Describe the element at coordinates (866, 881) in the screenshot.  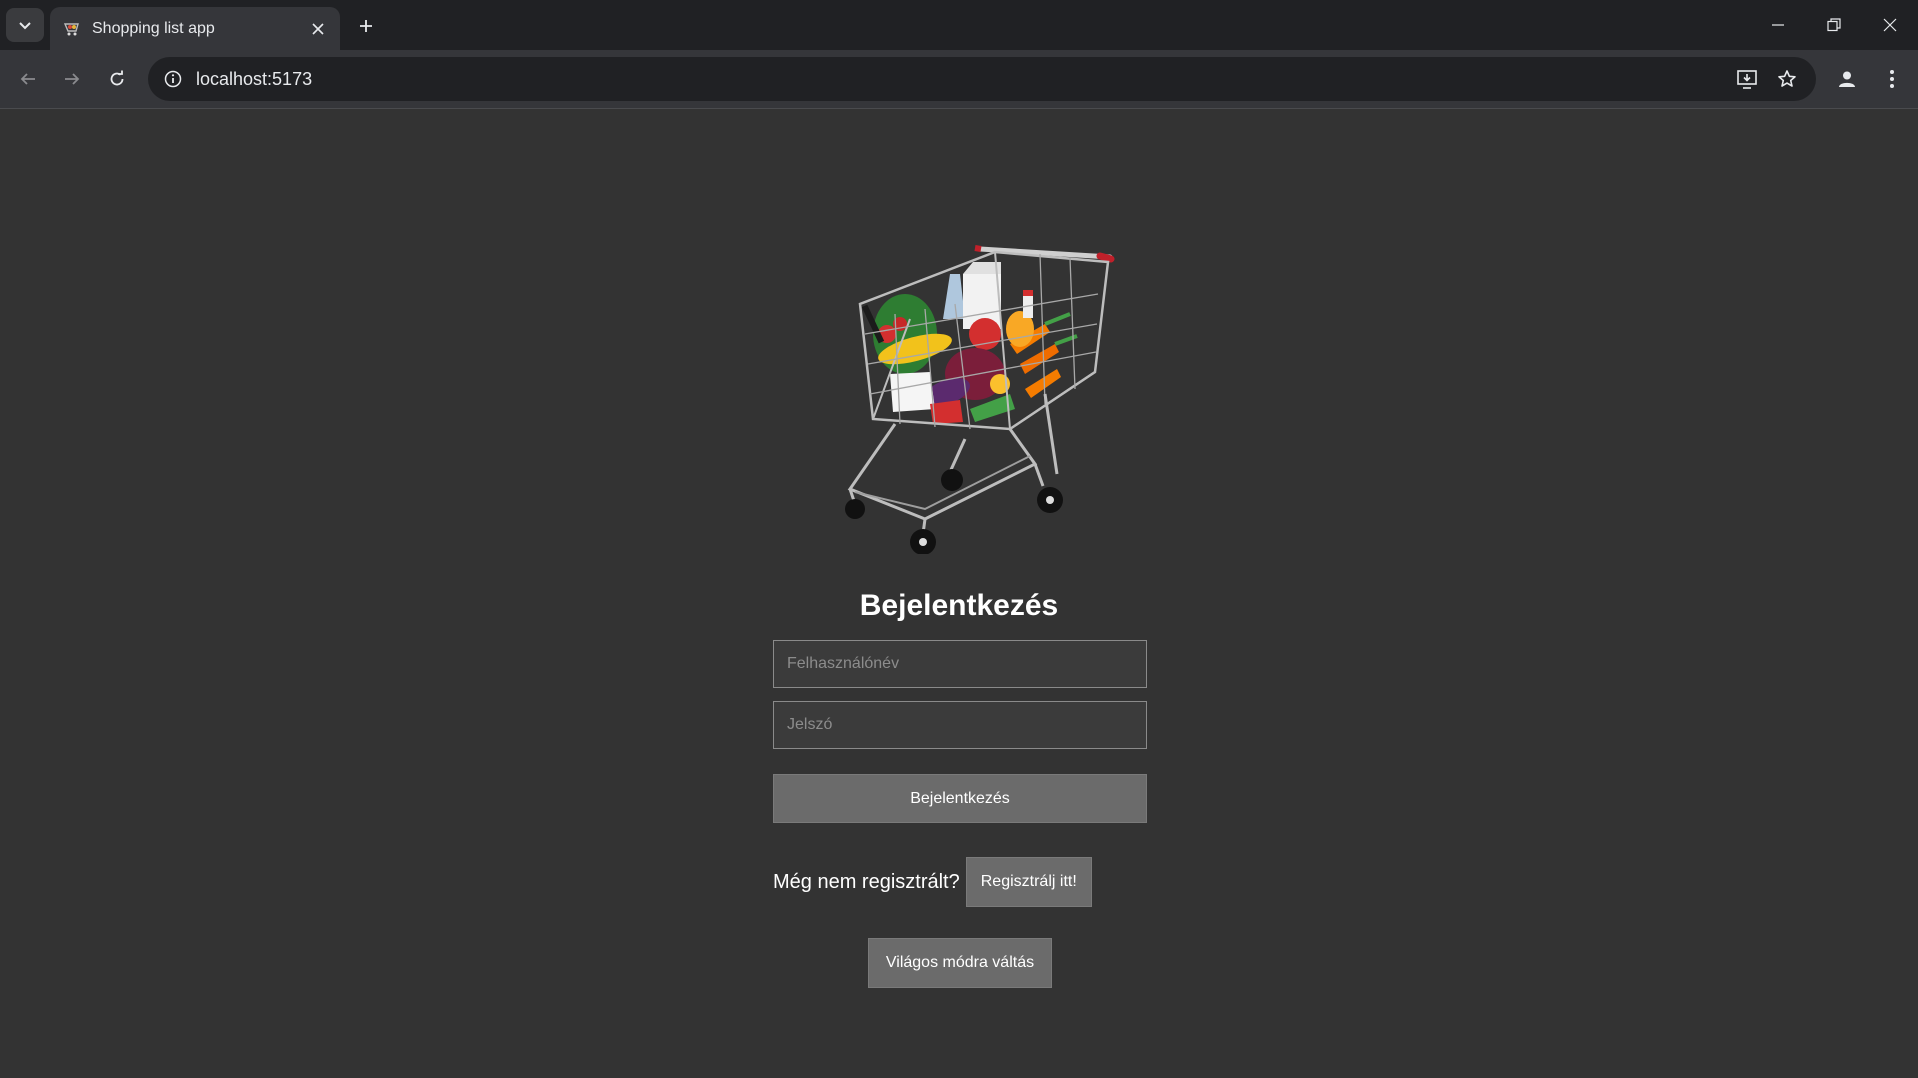
I see `register-prompt: Még nem regisztrált?` at that location.